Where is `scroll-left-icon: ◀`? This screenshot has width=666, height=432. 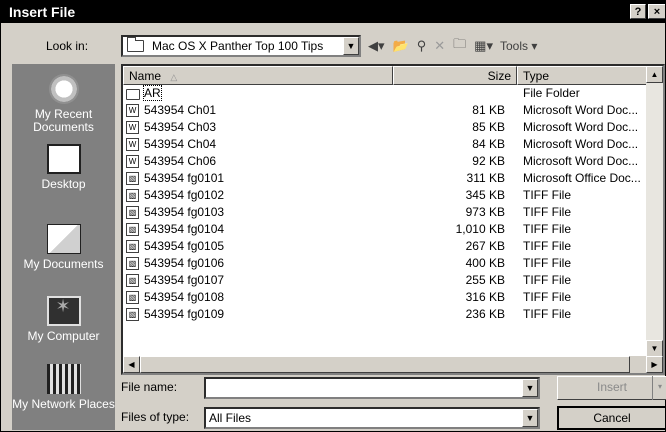 scroll-left-icon: ◀ is located at coordinates (131, 364).